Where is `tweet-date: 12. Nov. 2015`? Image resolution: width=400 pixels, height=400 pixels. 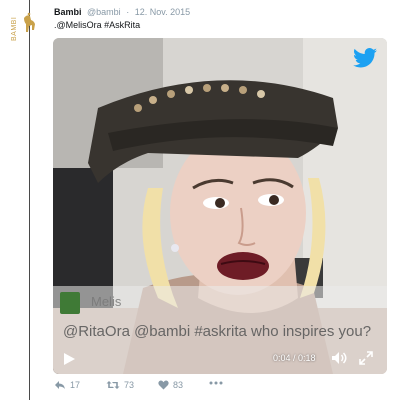
tweet-date: 12. Nov. 2015 is located at coordinates (162, 12).